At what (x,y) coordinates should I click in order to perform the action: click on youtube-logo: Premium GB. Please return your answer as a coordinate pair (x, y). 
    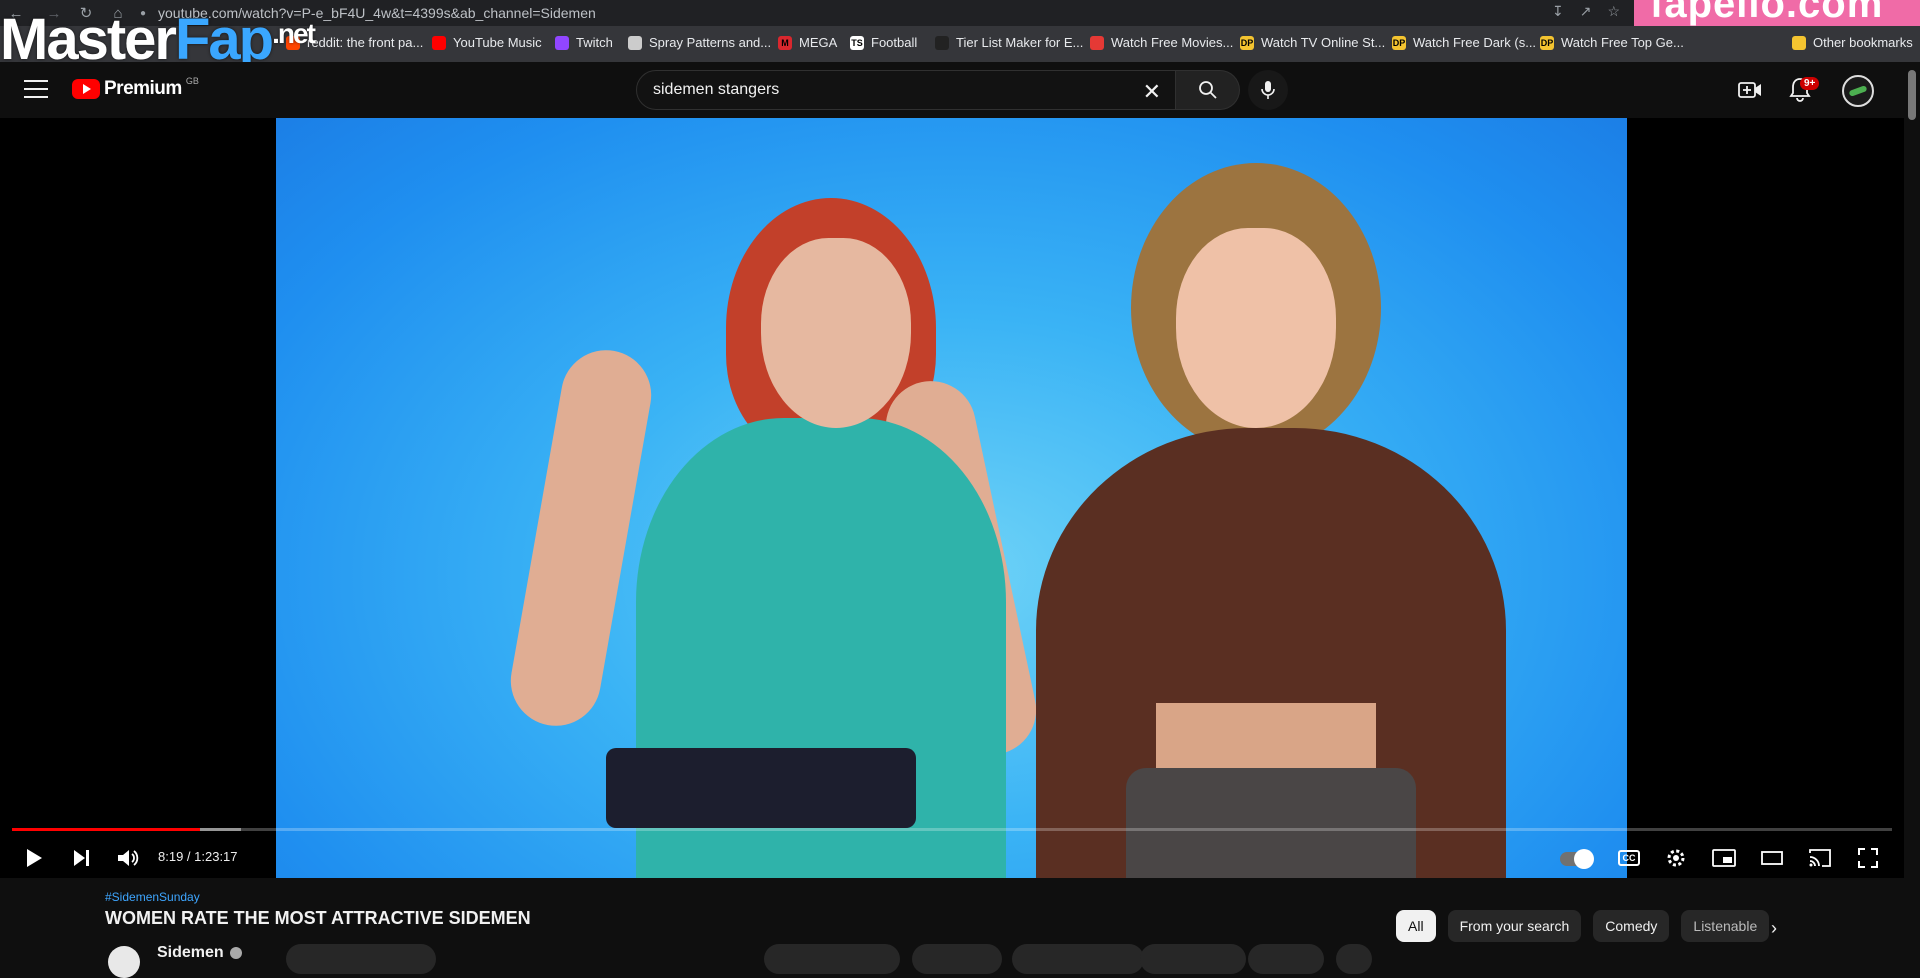
    Looking at the image, I should click on (135, 88).